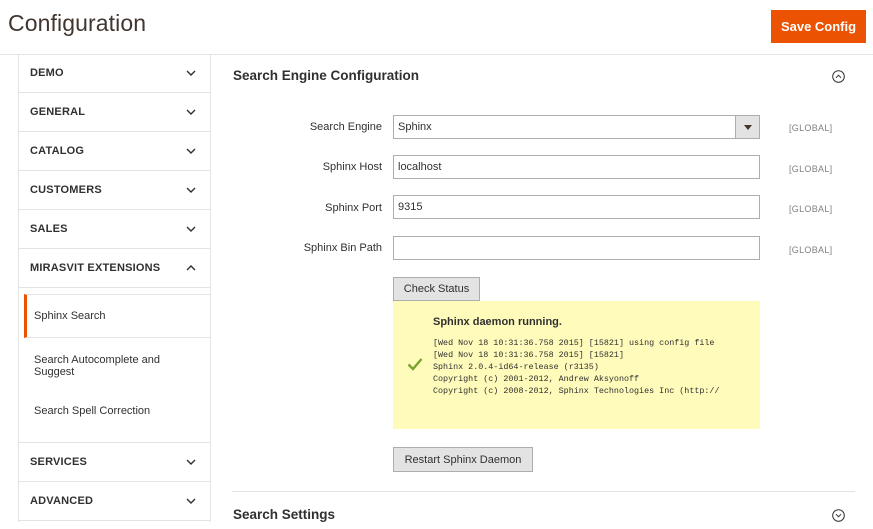 The height and width of the screenshot is (529, 873). I want to click on sidebar-section-label: SALES, so click(49, 229).